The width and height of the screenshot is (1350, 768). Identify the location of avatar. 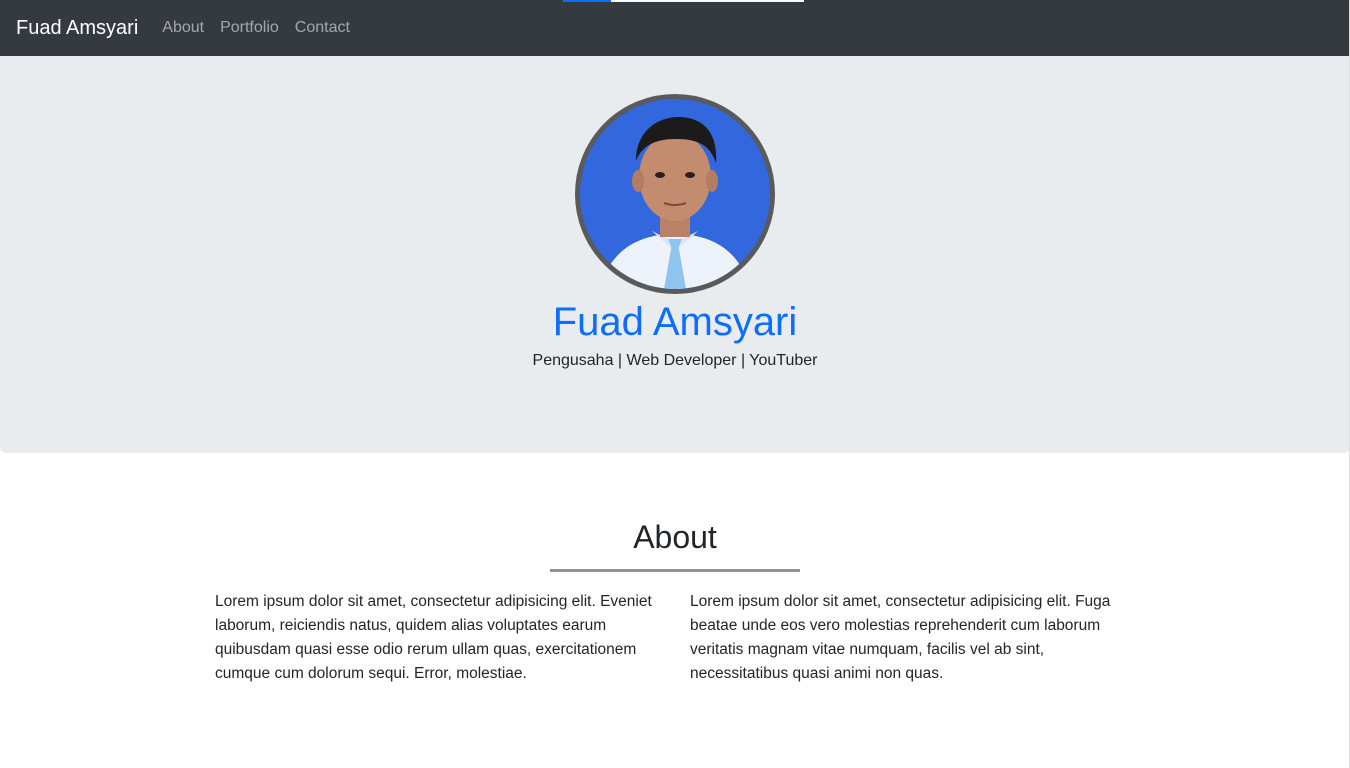
(675, 194).